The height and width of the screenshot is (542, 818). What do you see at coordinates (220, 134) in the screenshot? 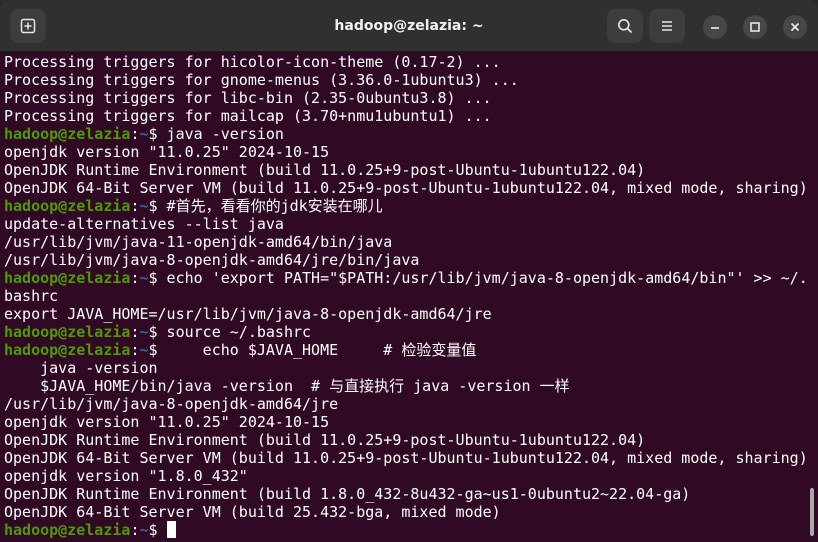
I see `command-text: java -version` at bounding box center [220, 134].